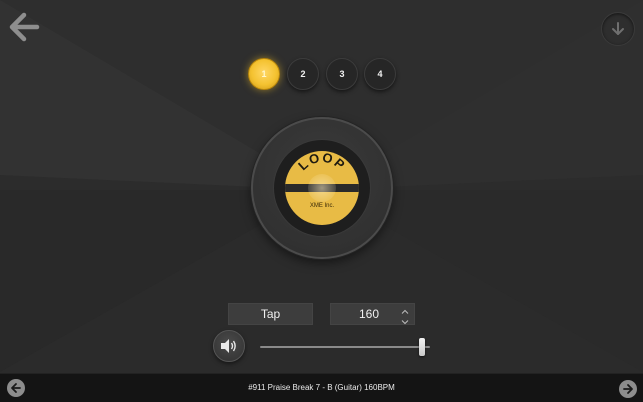 The width and height of the screenshot is (643, 402). I want to click on loop-title-text: LOOP, so click(321, 162).